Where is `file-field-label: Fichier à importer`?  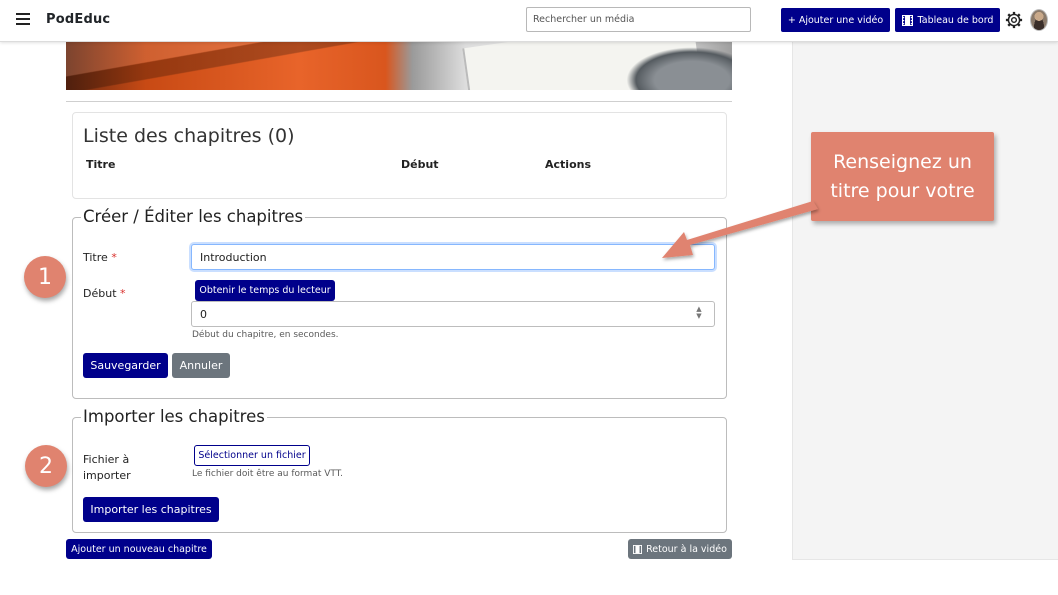
file-field-label: Fichier à importer is located at coordinates (107, 468).